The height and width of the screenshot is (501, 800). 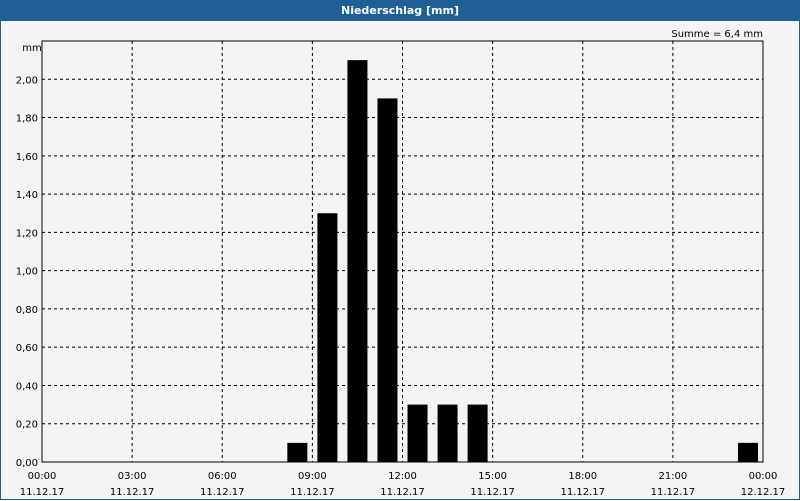 What do you see at coordinates (27, 386) in the screenshot?
I see `y-tick-label: 0,40` at bounding box center [27, 386].